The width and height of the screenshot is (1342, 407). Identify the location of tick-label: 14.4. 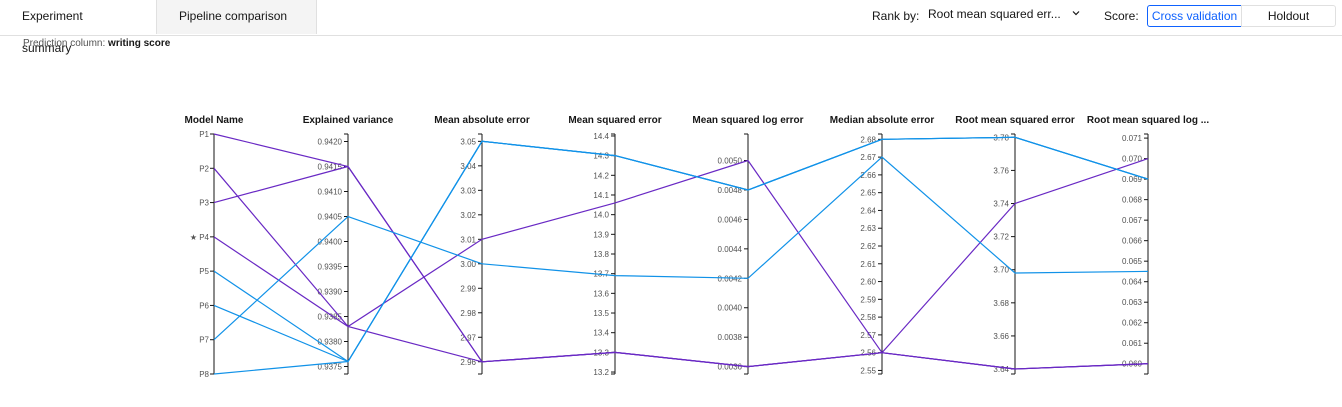
(601, 136).